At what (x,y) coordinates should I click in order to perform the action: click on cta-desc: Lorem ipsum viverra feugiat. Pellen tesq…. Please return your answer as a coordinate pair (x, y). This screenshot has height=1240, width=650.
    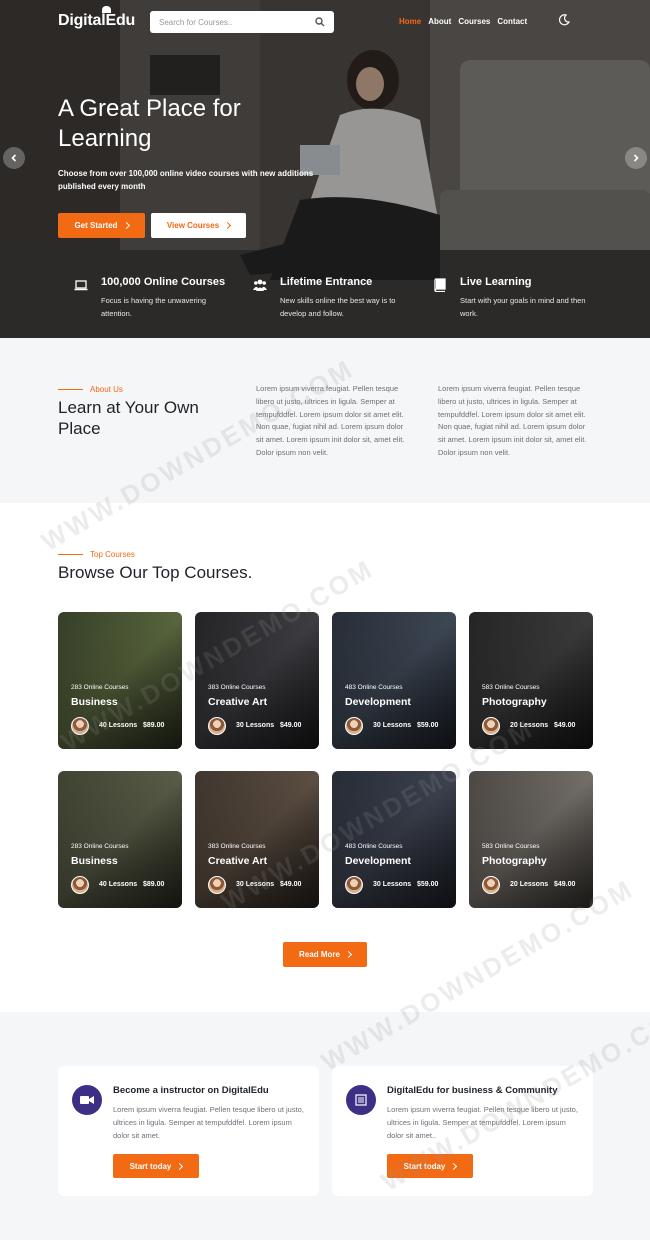
    Looking at the image, I should click on (482, 1122).